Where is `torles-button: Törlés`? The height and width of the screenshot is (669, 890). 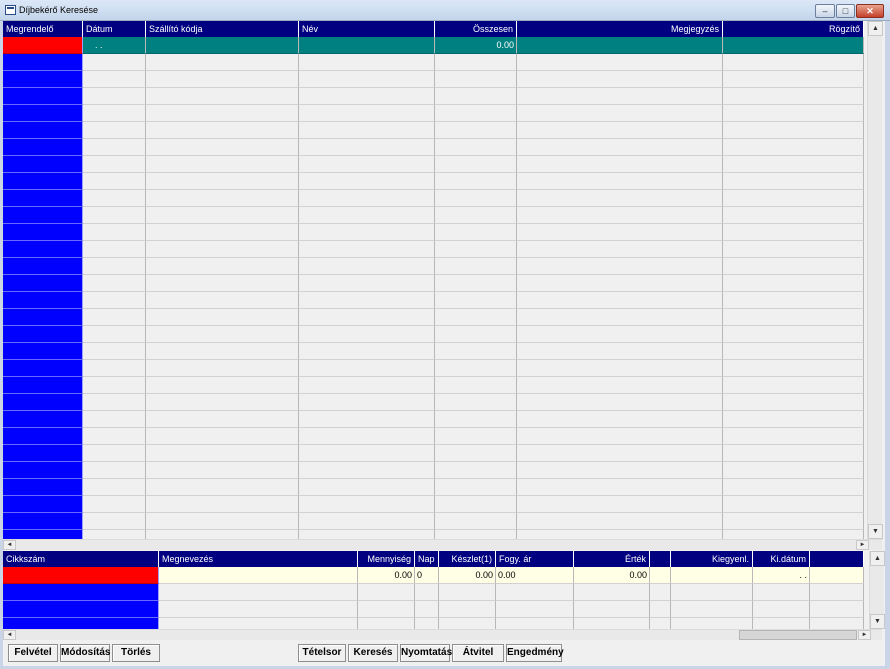
torles-button: Törlés is located at coordinates (136, 653).